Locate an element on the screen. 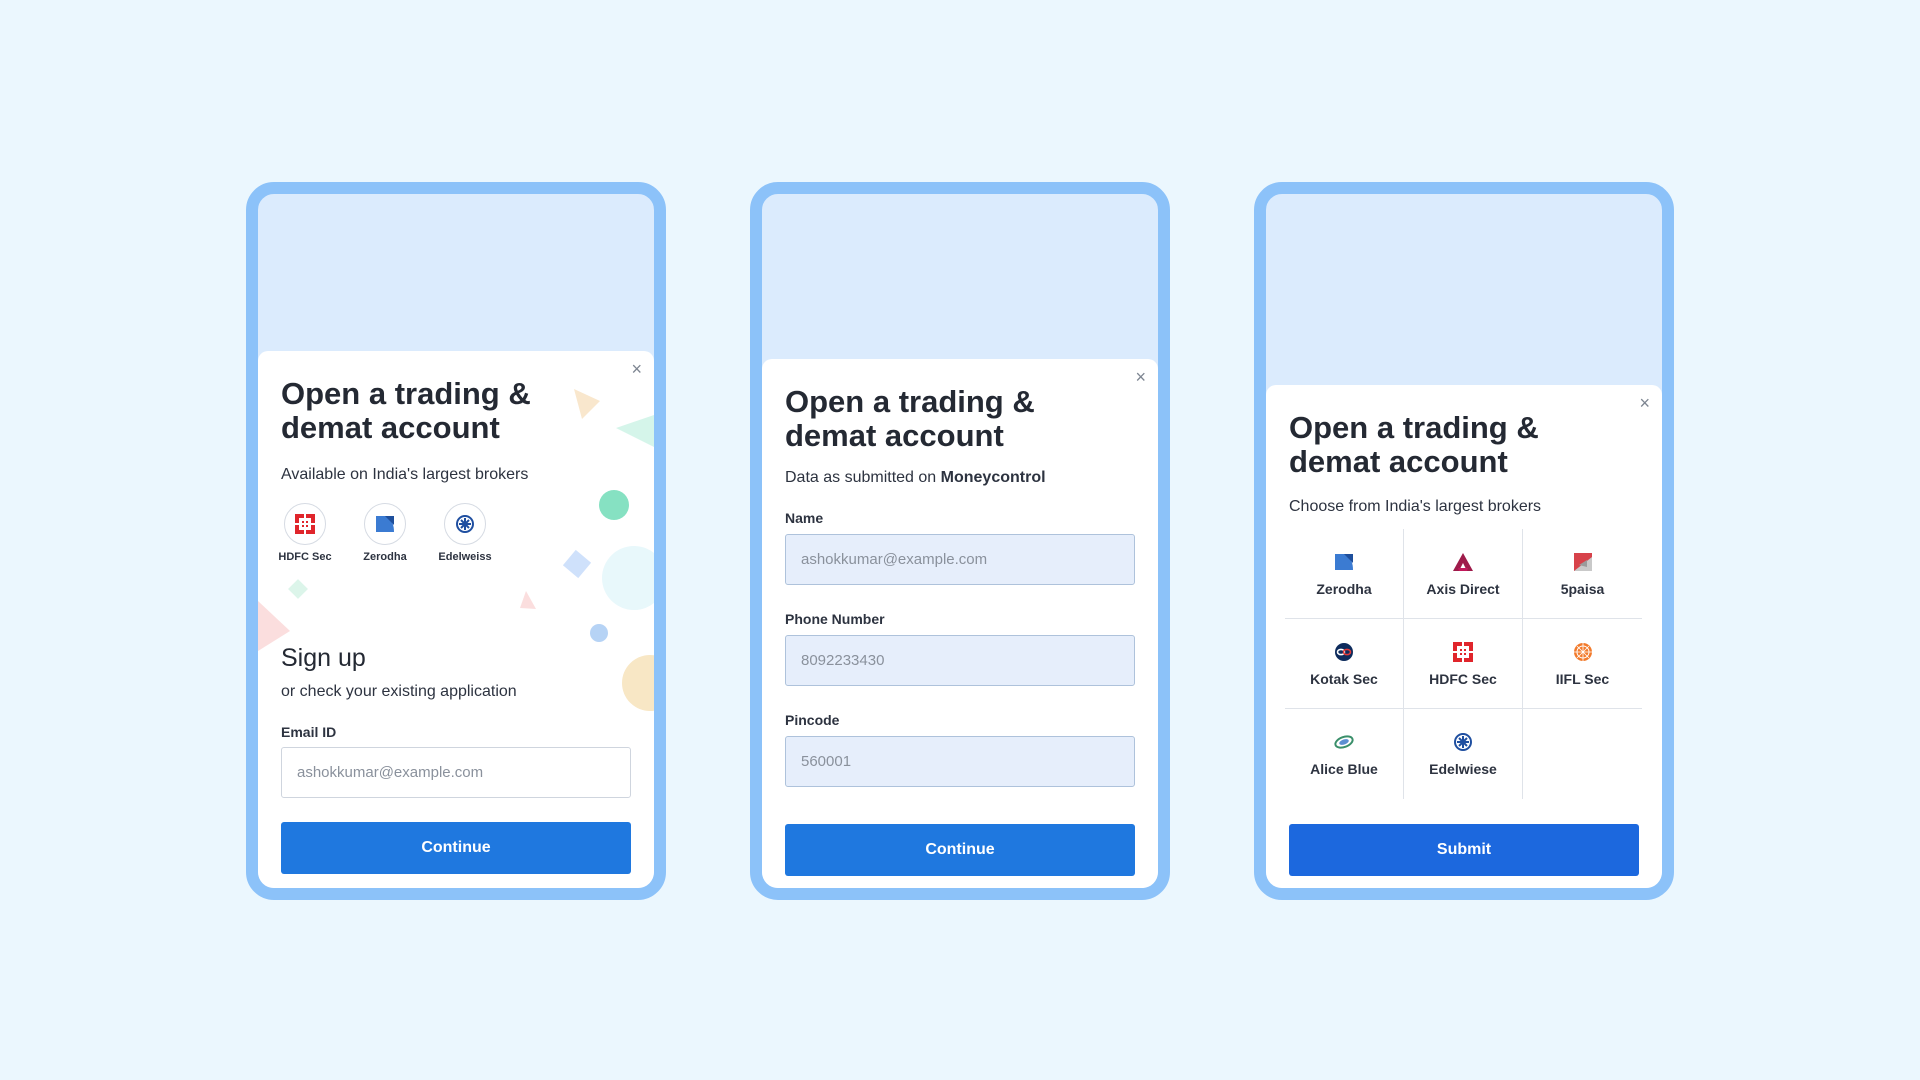  broker-option-axis: Axis Direct is located at coordinates (1463, 574).